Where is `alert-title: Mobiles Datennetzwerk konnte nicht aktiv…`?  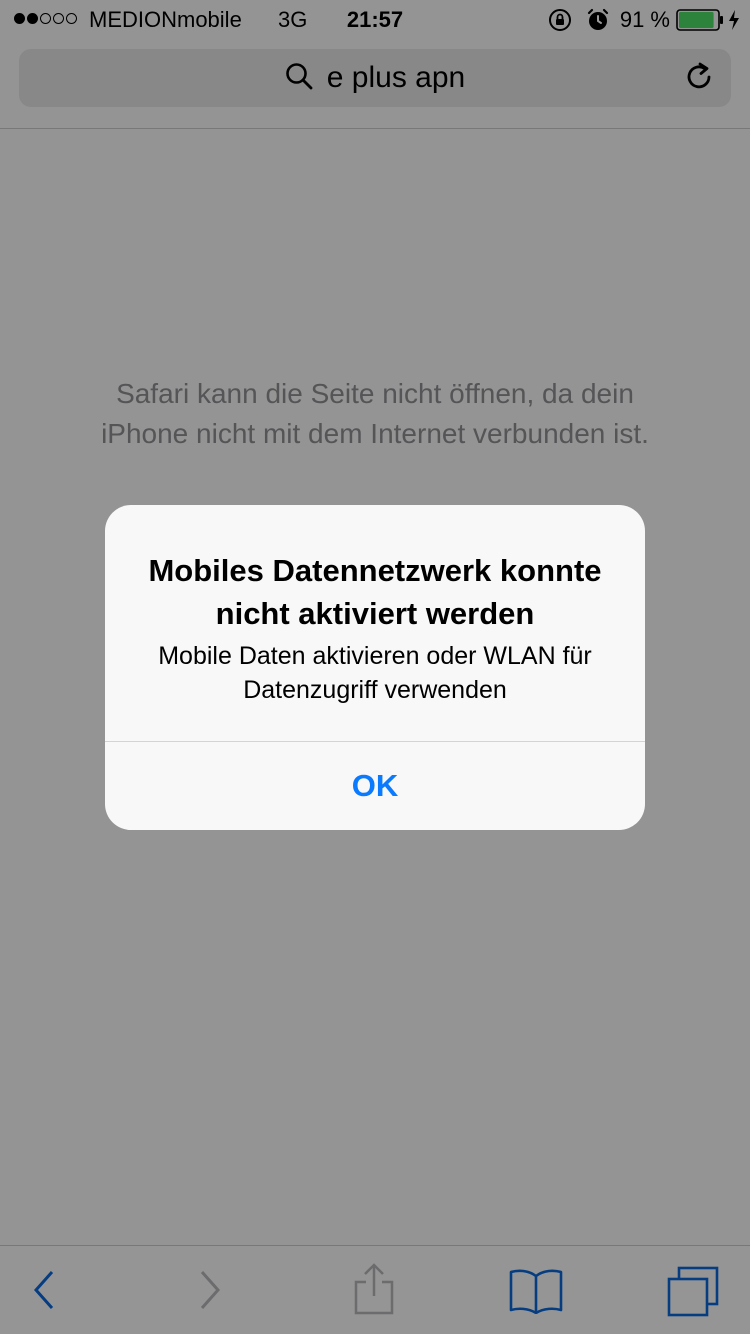 alert-title: Mobiles Datennetzwerk konnte nicht aktiv… is located at coordinates (375, 592).